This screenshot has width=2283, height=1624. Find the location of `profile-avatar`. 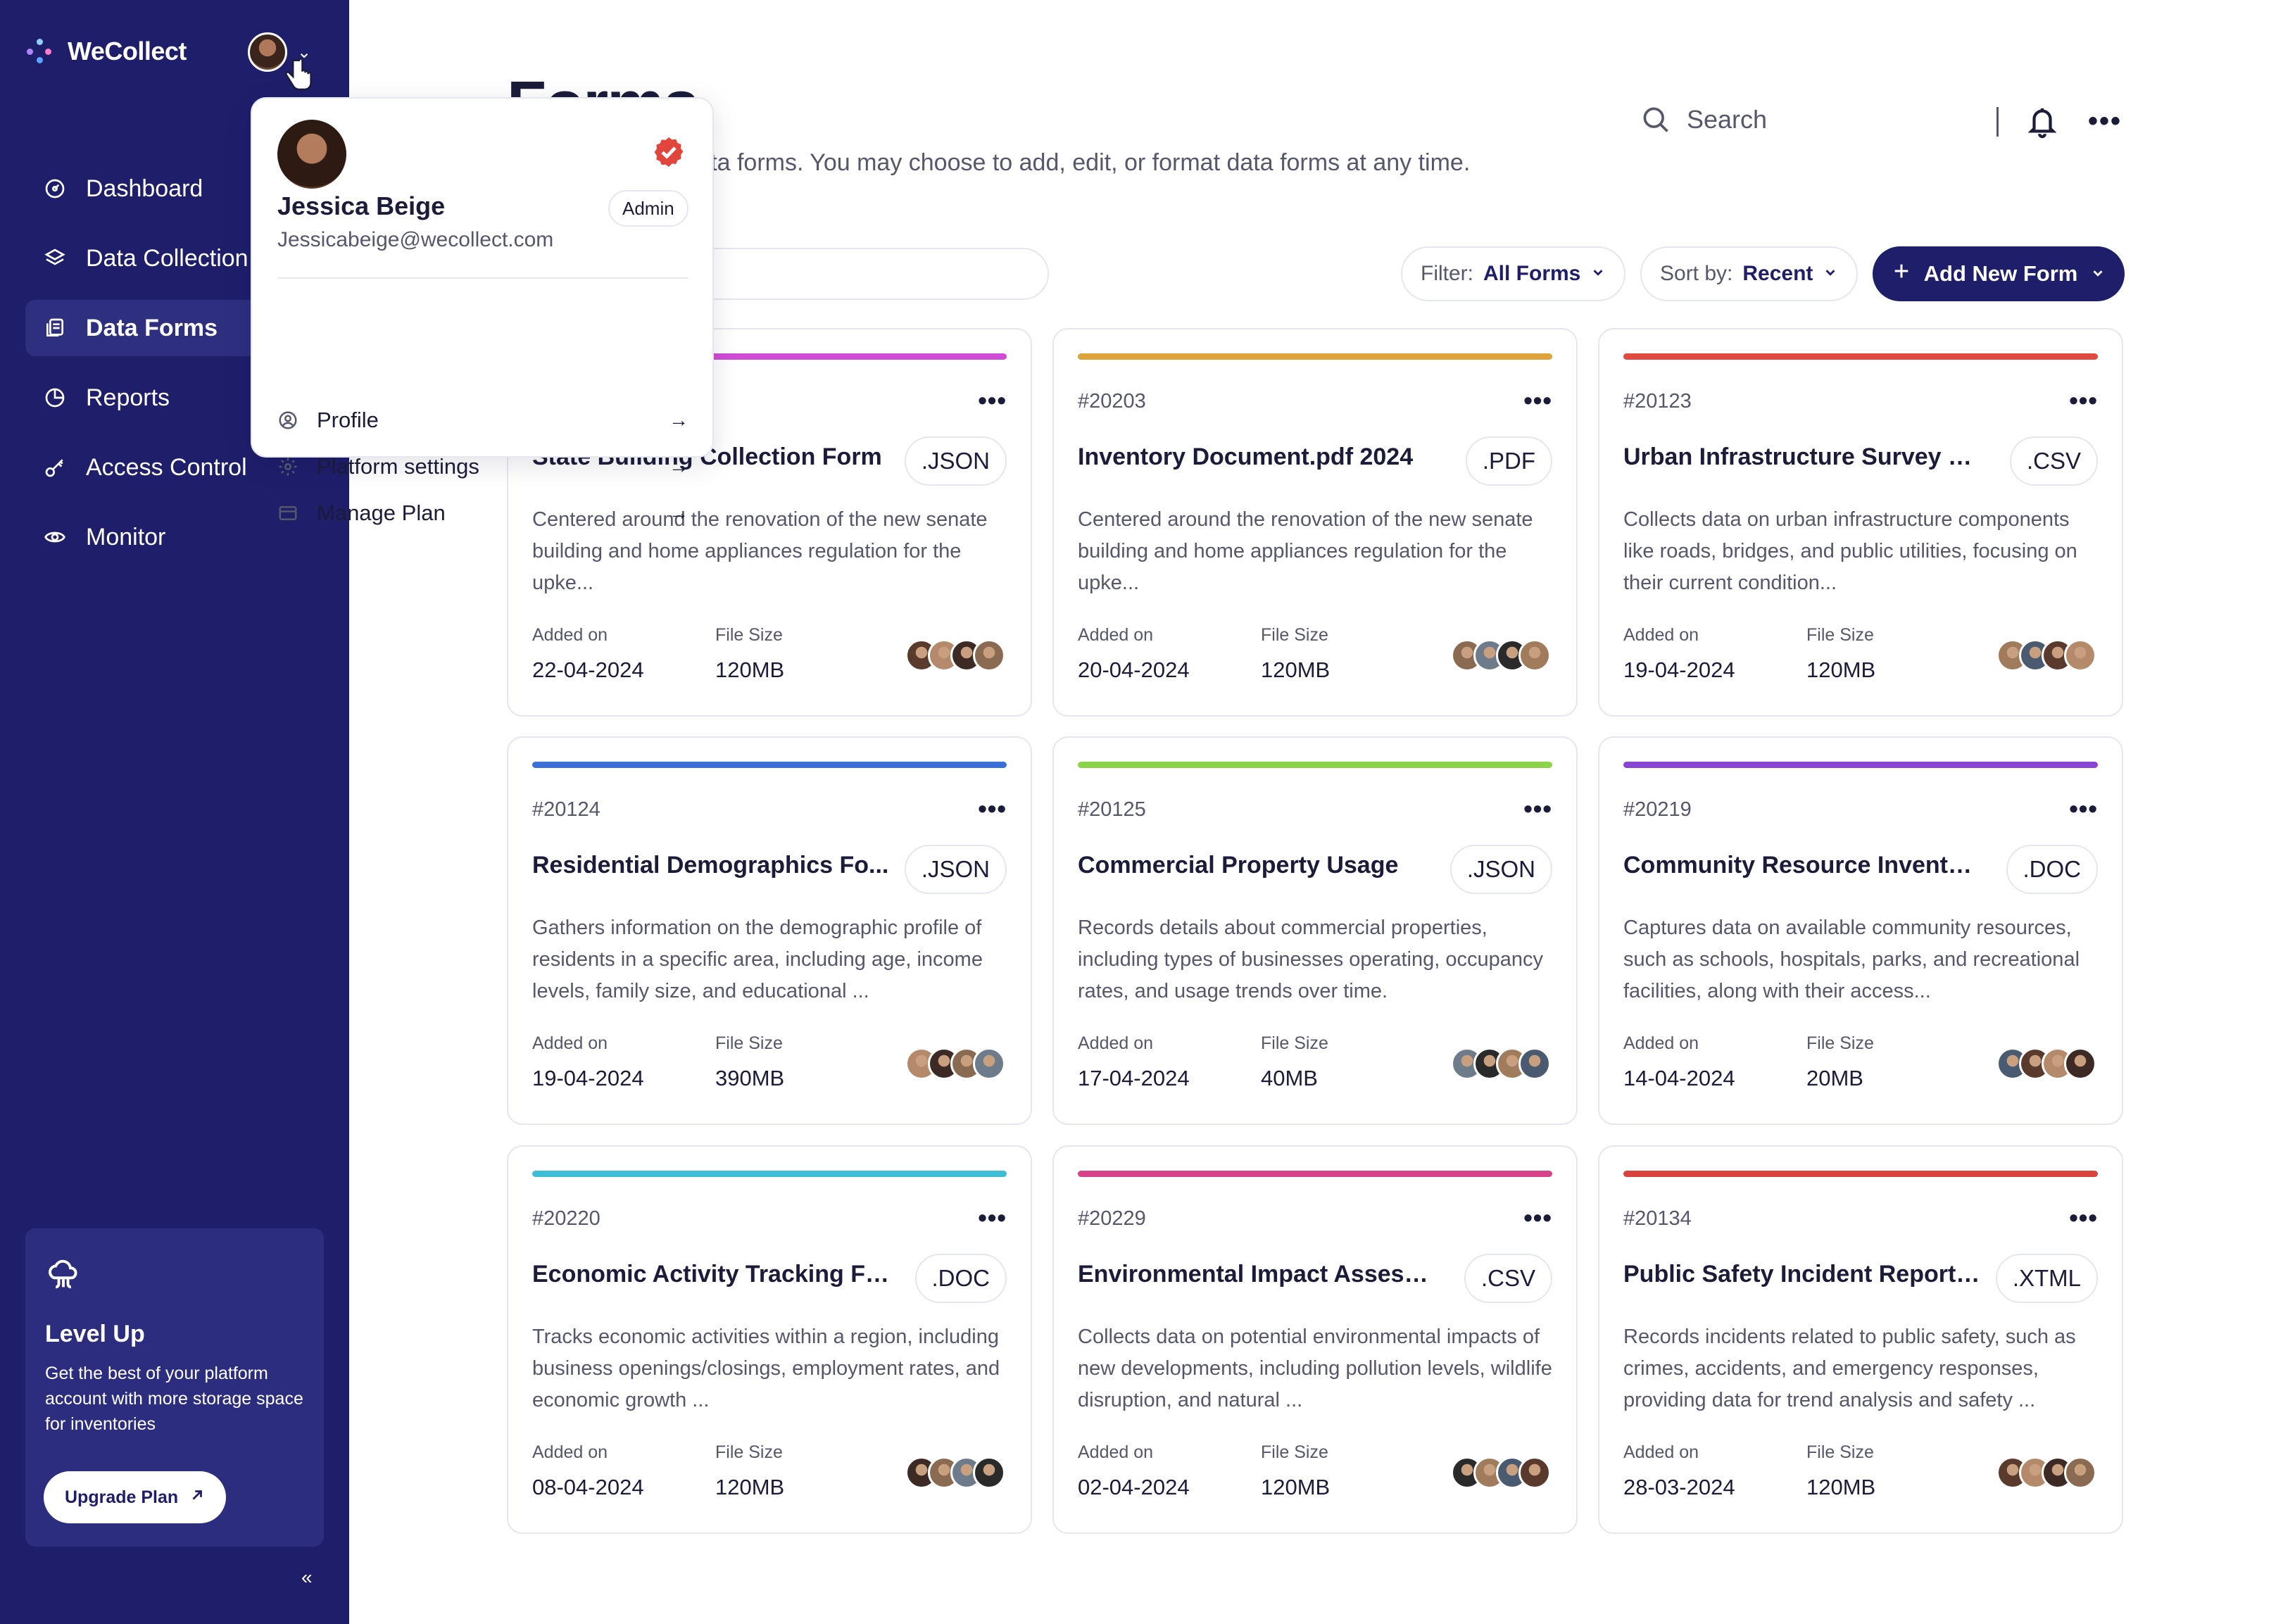

profile-avatar is located at coordinates (311, 154).